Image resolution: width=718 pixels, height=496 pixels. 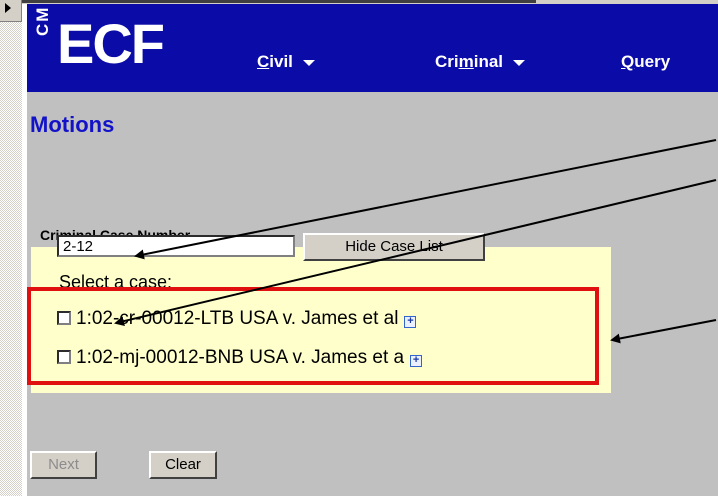 What do you see at coordinates (466, 61) in the screenshot?
I see `nav-criminal-accesskey: m` at bounding box center [466, 61].